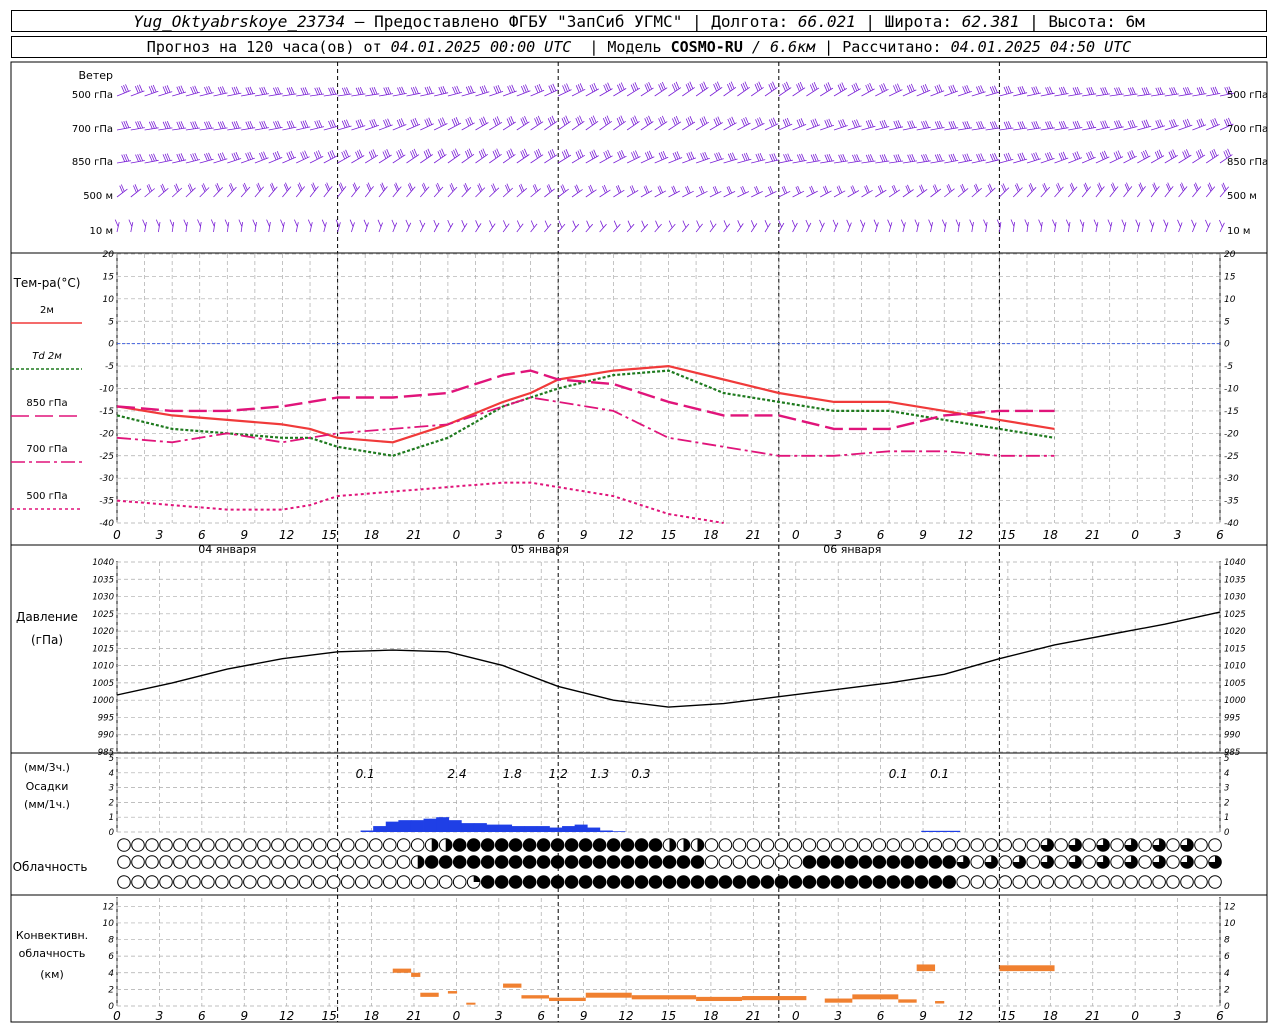 The height and width of the screenshot is (1024, 1280). What do you see at coordinates (106, 434) in the screenshot?
I see `y-tick-label: -20` at bounding box center [106, 434].